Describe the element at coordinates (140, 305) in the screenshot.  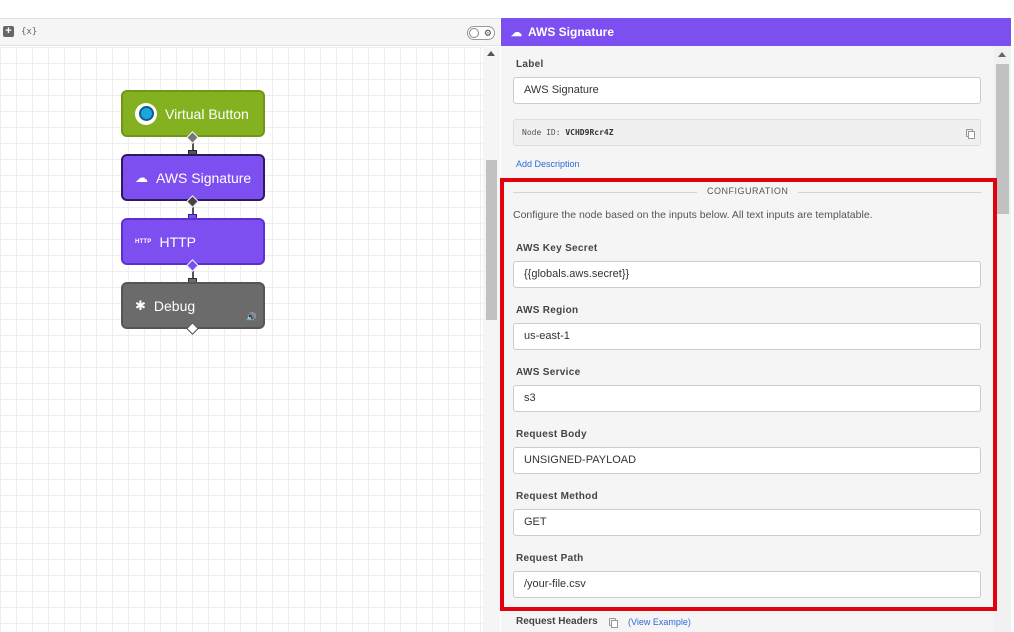
I see `bug-icon: ✱` at that location.